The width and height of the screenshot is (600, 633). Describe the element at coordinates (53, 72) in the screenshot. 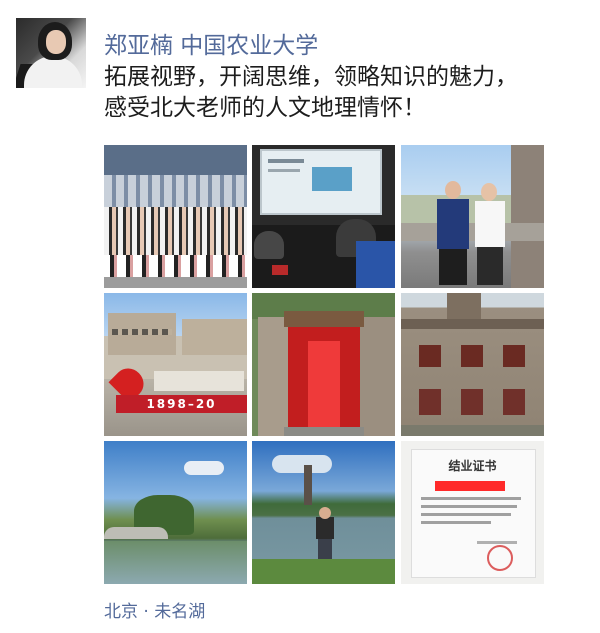

I see `avatar-shirt` at that location.